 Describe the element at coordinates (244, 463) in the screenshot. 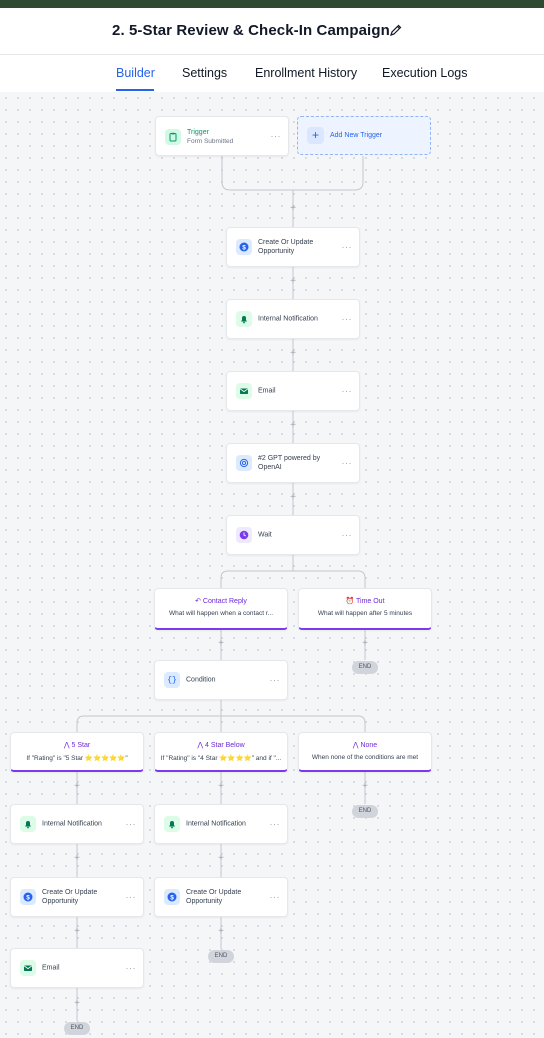

I see `openai-icon` at that location.